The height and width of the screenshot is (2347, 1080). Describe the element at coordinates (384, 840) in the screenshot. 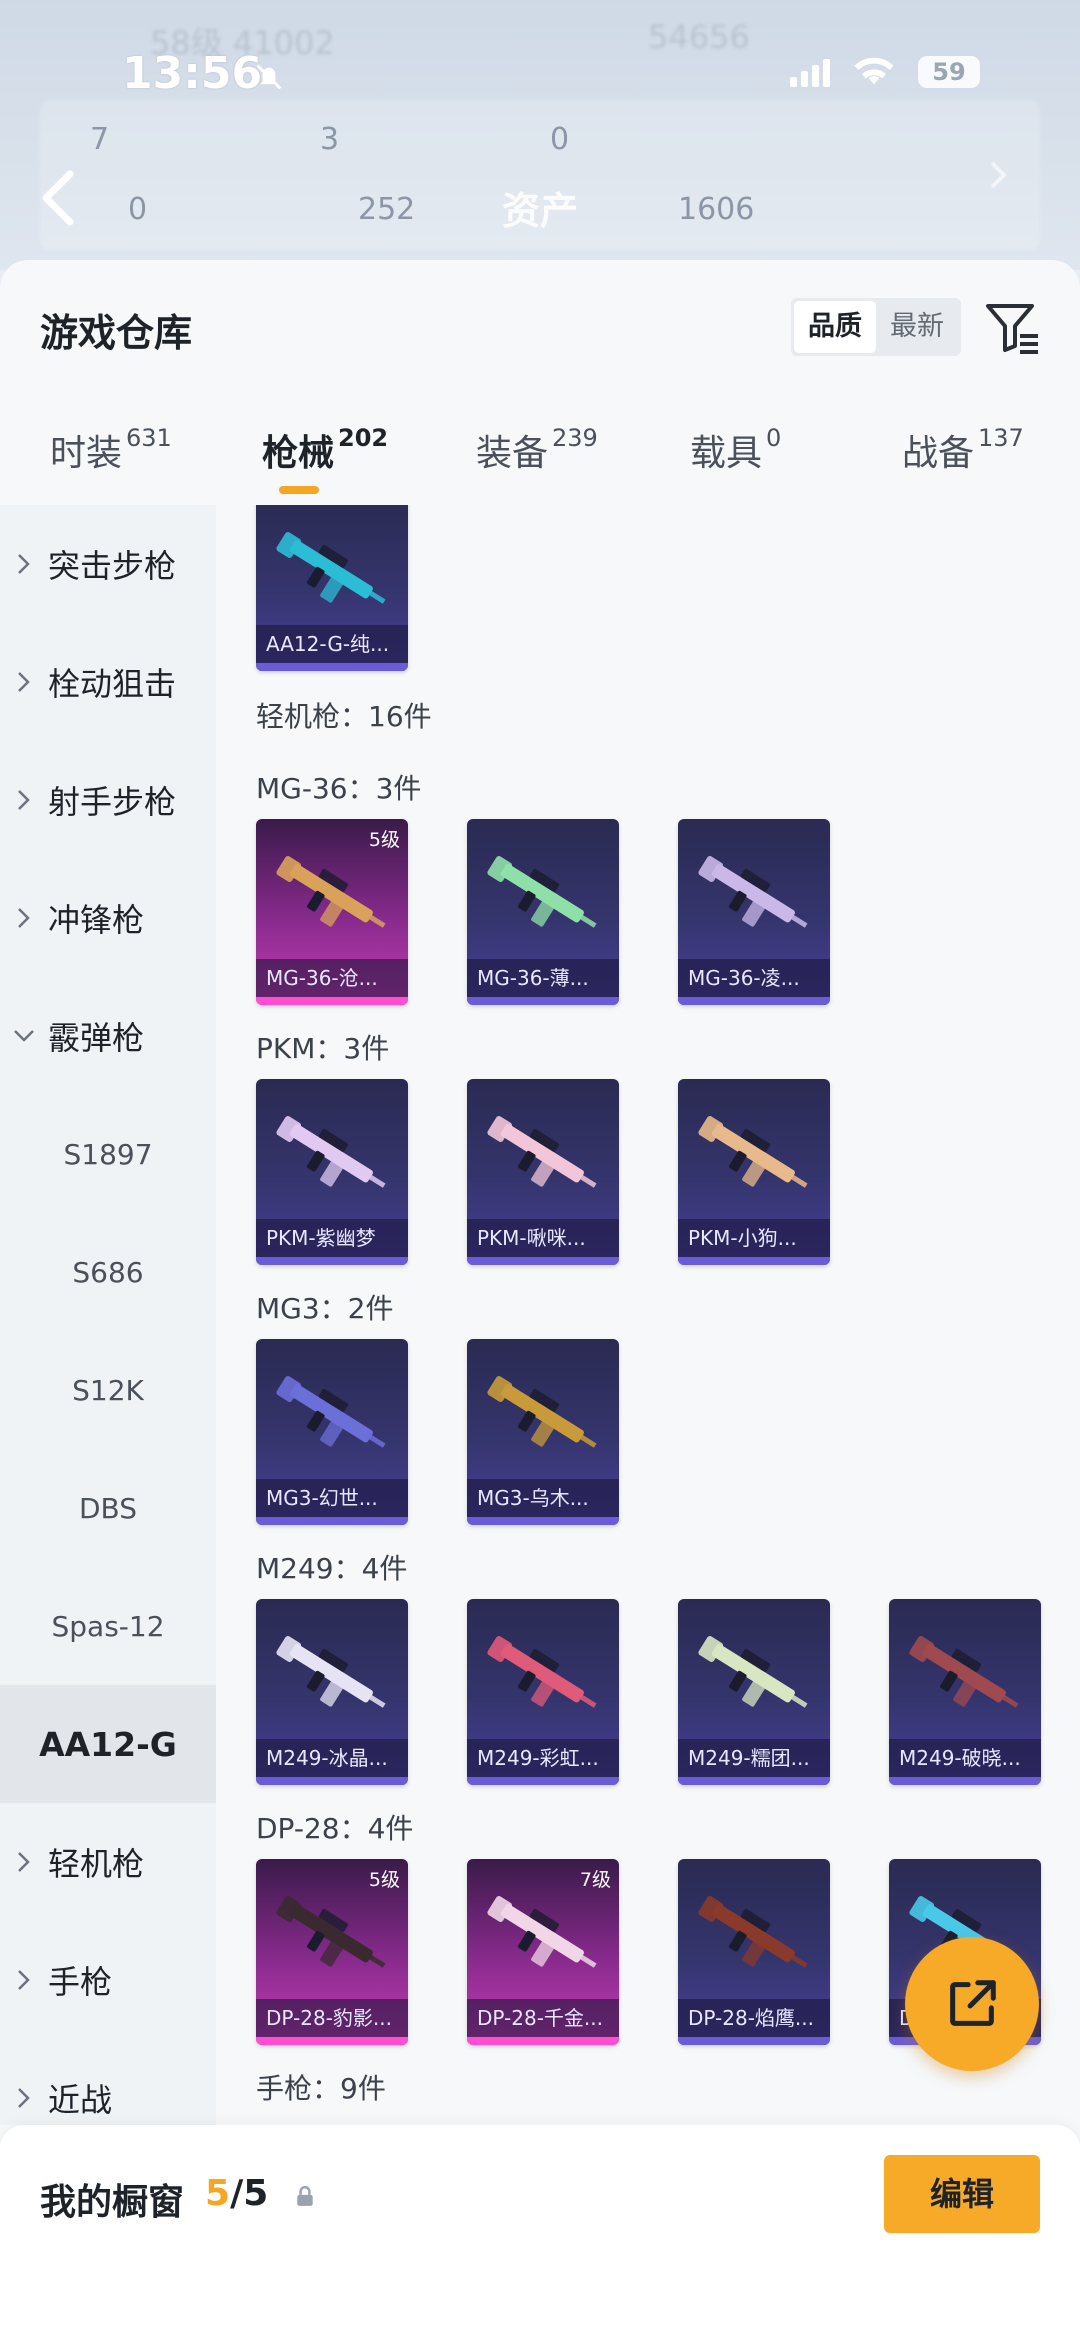

I see `weapon-level-badge: 5级` at that location.